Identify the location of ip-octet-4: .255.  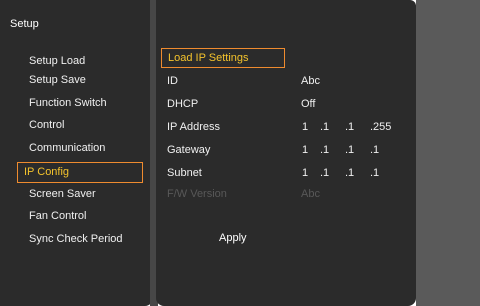
(380, 127).